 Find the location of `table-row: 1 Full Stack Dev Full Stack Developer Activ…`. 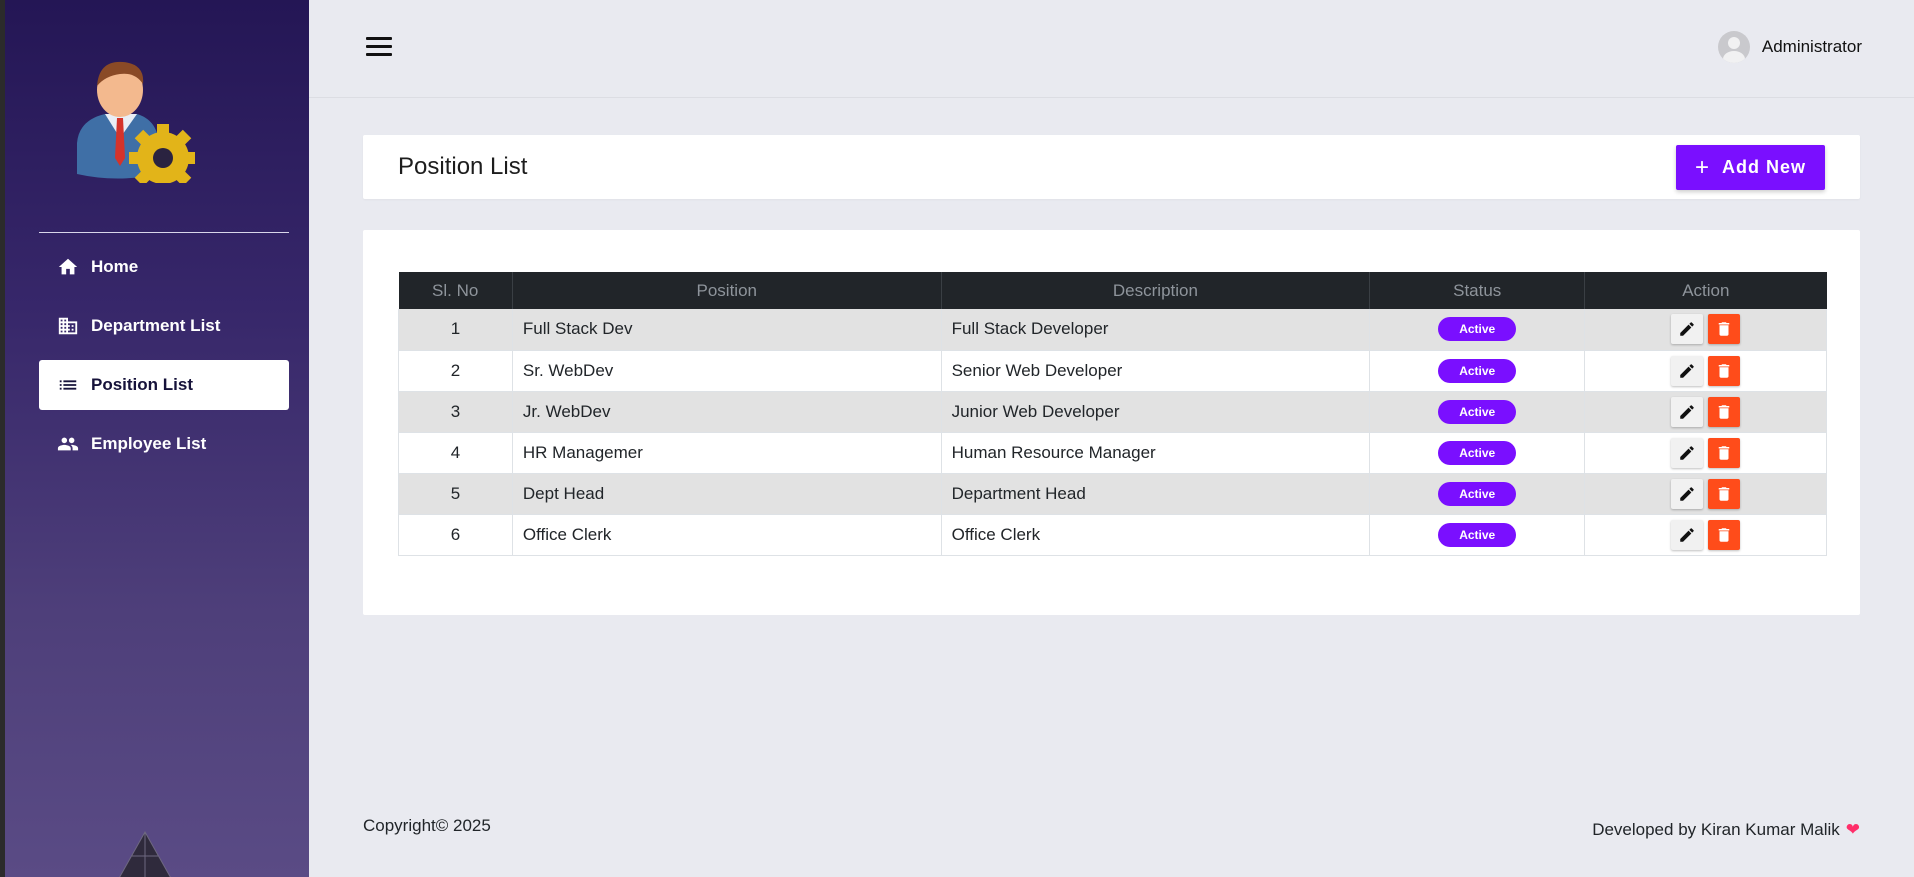

table-row: 1 Full Stack Dev Full Stack Developer Activ… is located at coordinates (1112, 330).